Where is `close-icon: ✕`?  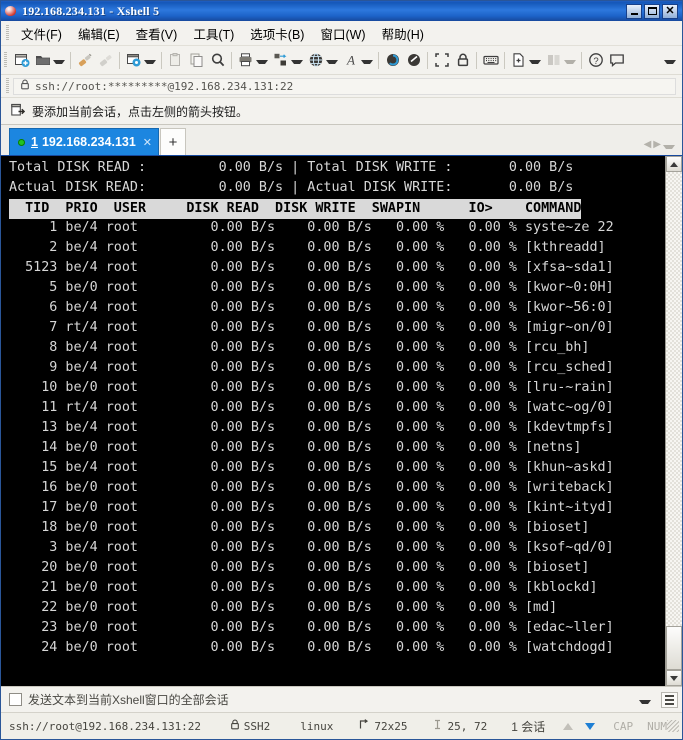 close-icon: ✕ is located at coordinates (670, 10).